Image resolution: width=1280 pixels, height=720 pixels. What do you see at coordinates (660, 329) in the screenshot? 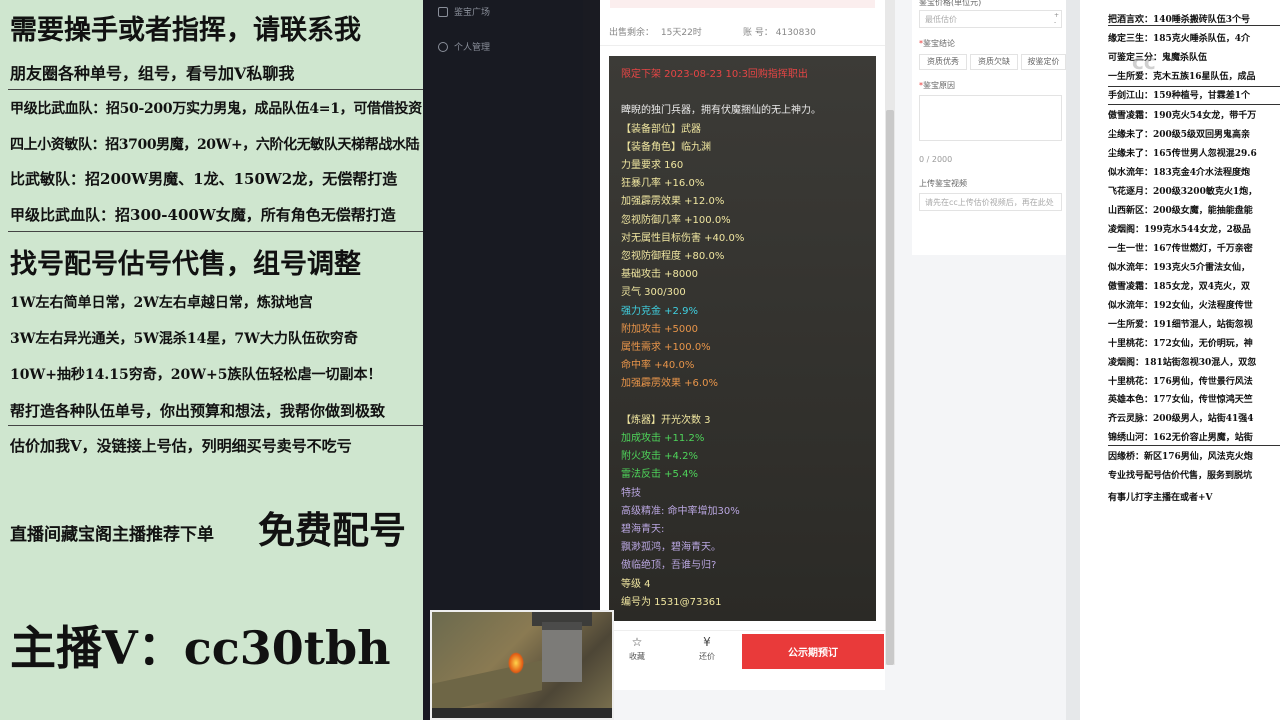
I see `item-stat-line: 附加攻击 +5000` at bounding box center [660, 329].